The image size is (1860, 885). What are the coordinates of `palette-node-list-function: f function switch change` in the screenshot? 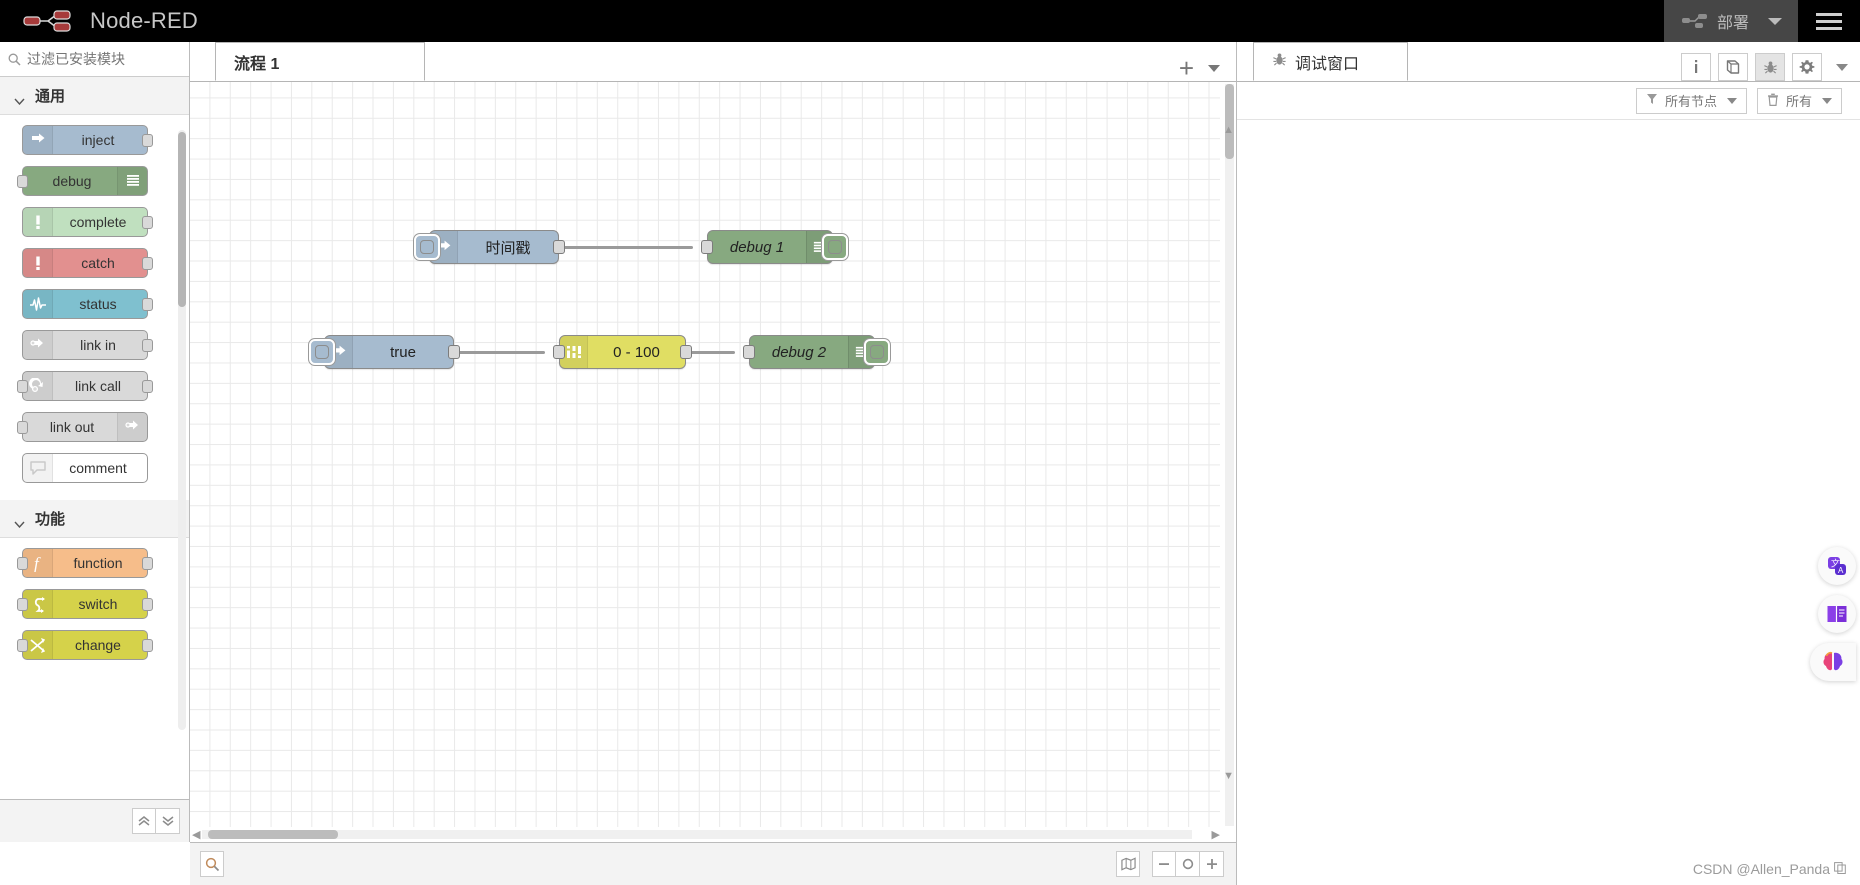 It's located at (94, 607).